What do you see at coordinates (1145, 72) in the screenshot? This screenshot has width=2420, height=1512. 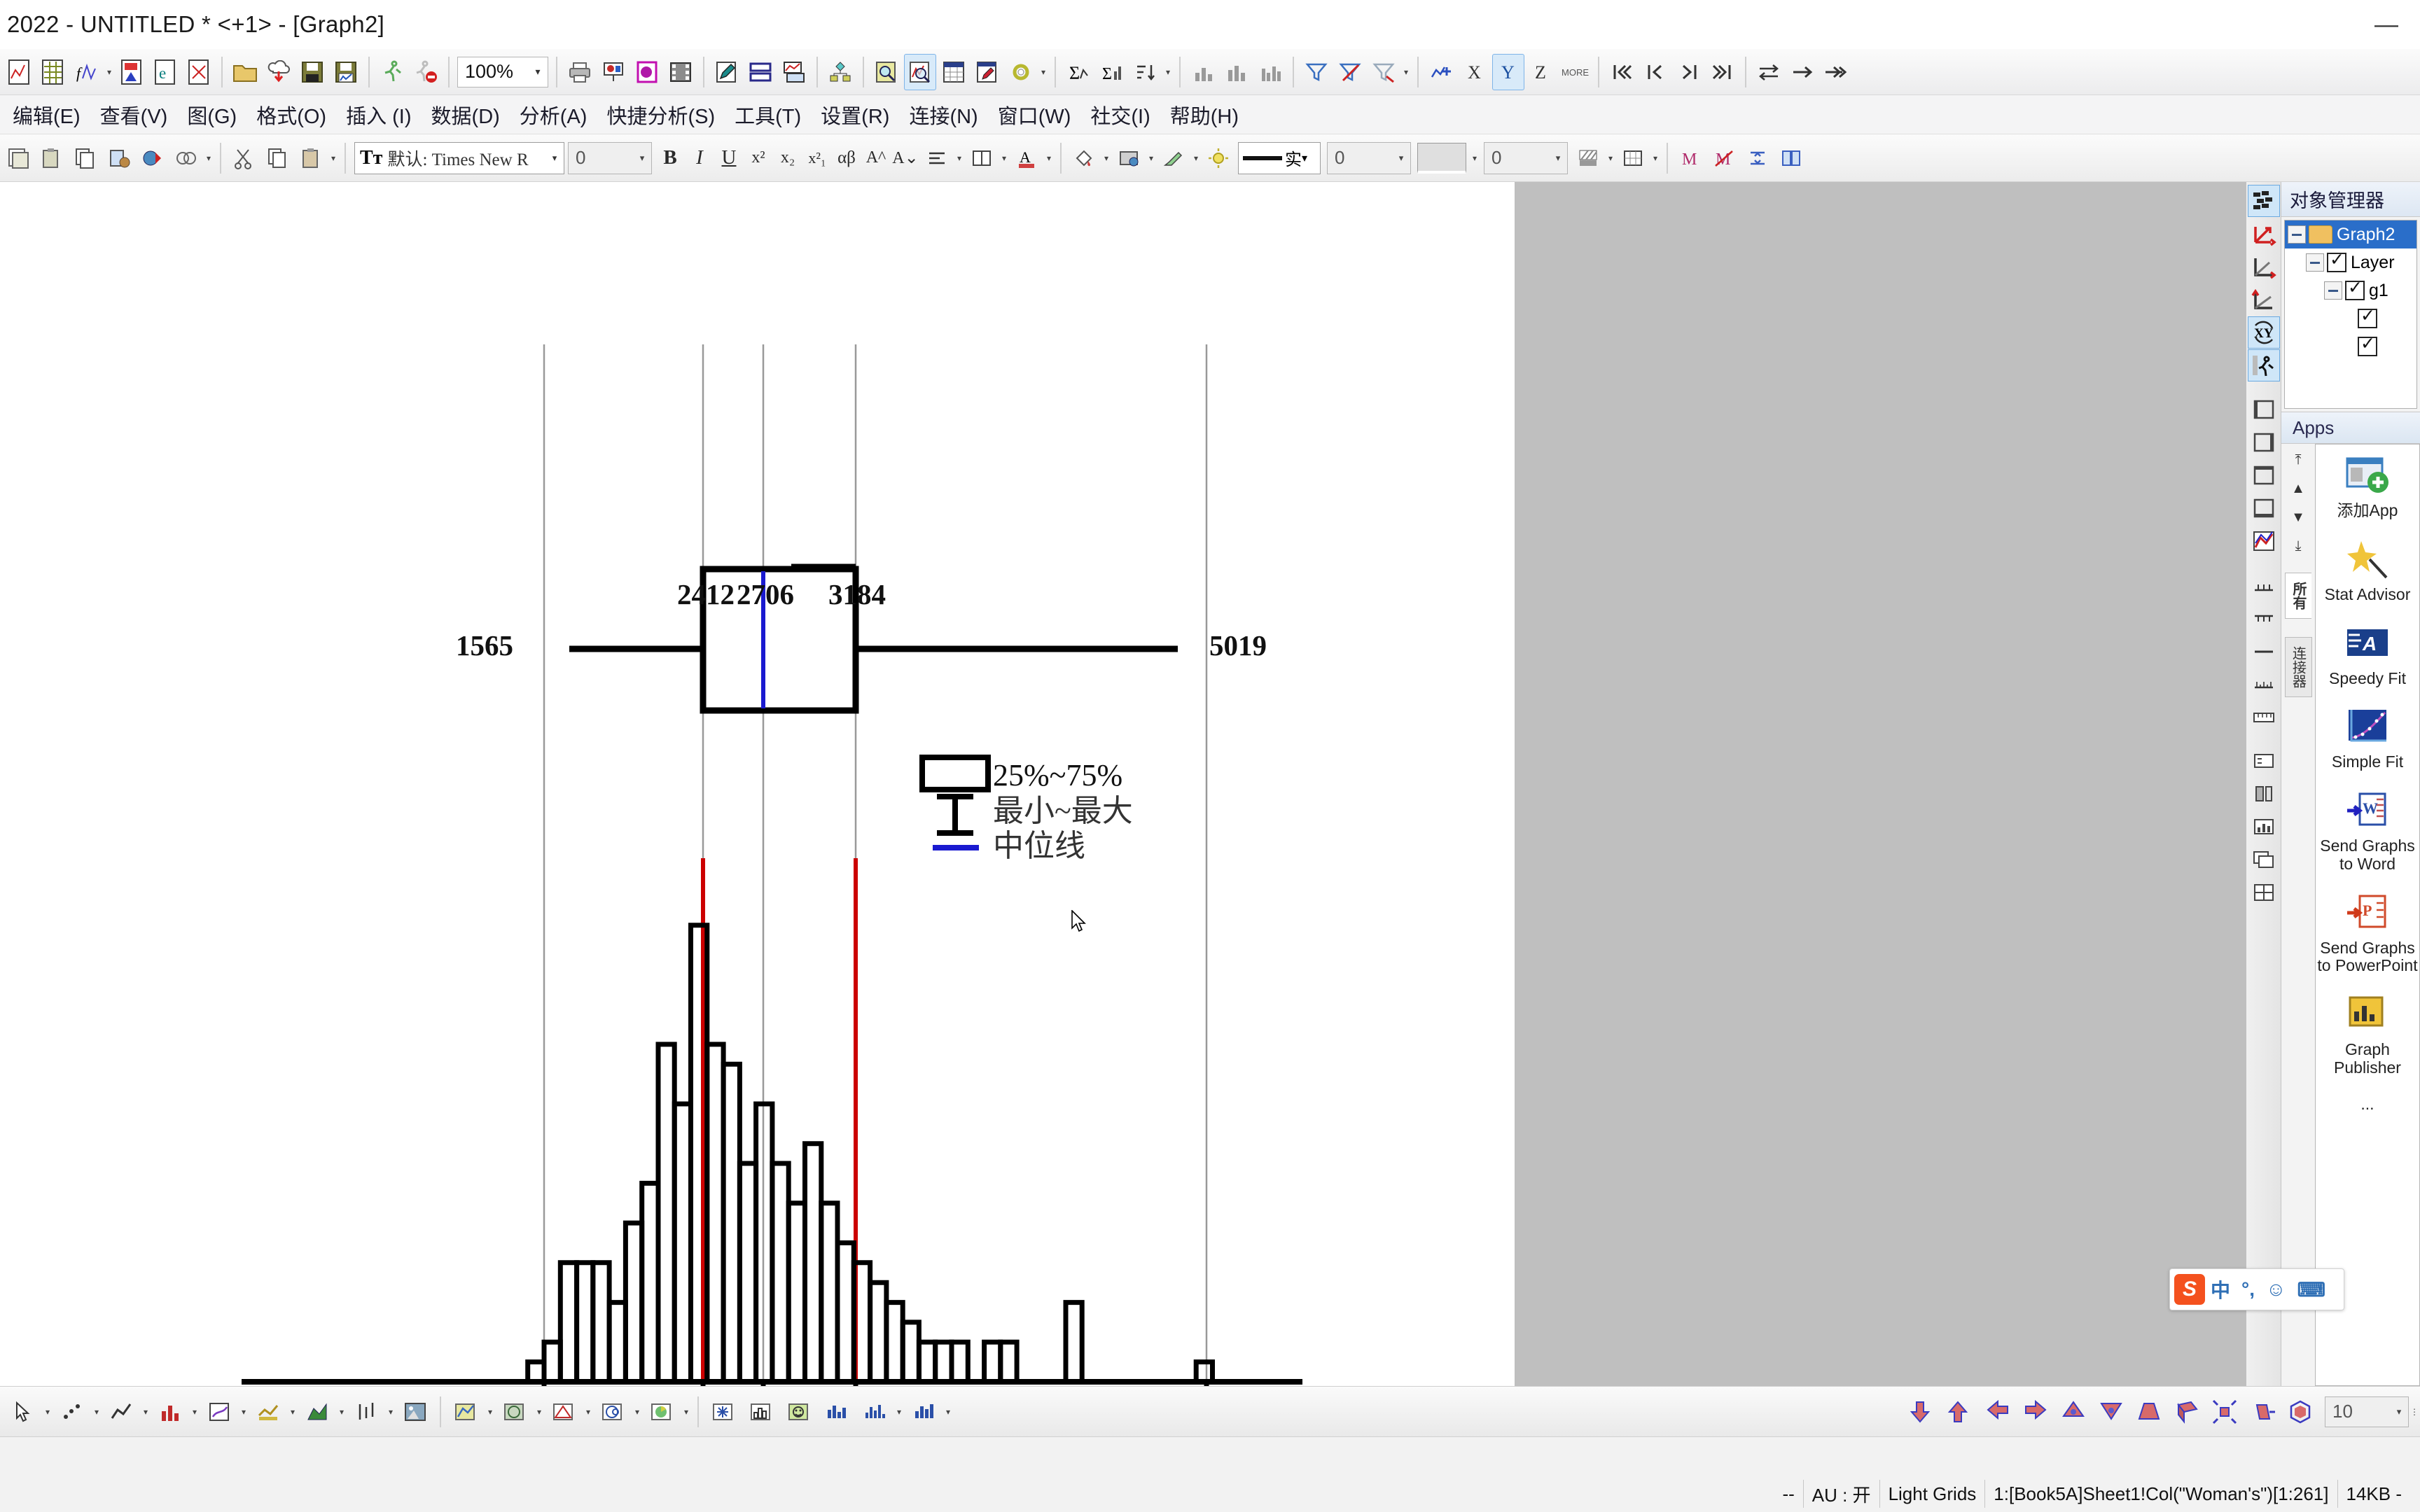 I see `sort-icon` at bounding box center [1145, 72].